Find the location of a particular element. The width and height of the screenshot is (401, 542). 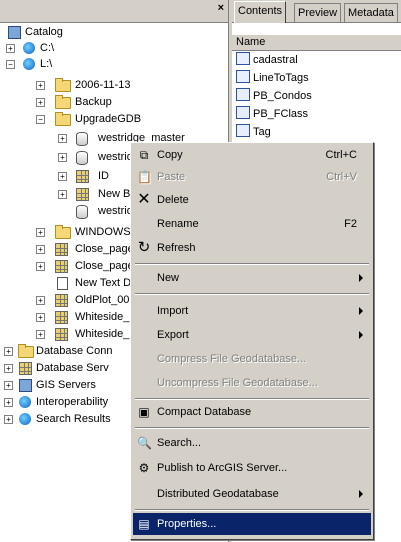

compact-database-icon: ▣ is located at coordinates (144, 412).